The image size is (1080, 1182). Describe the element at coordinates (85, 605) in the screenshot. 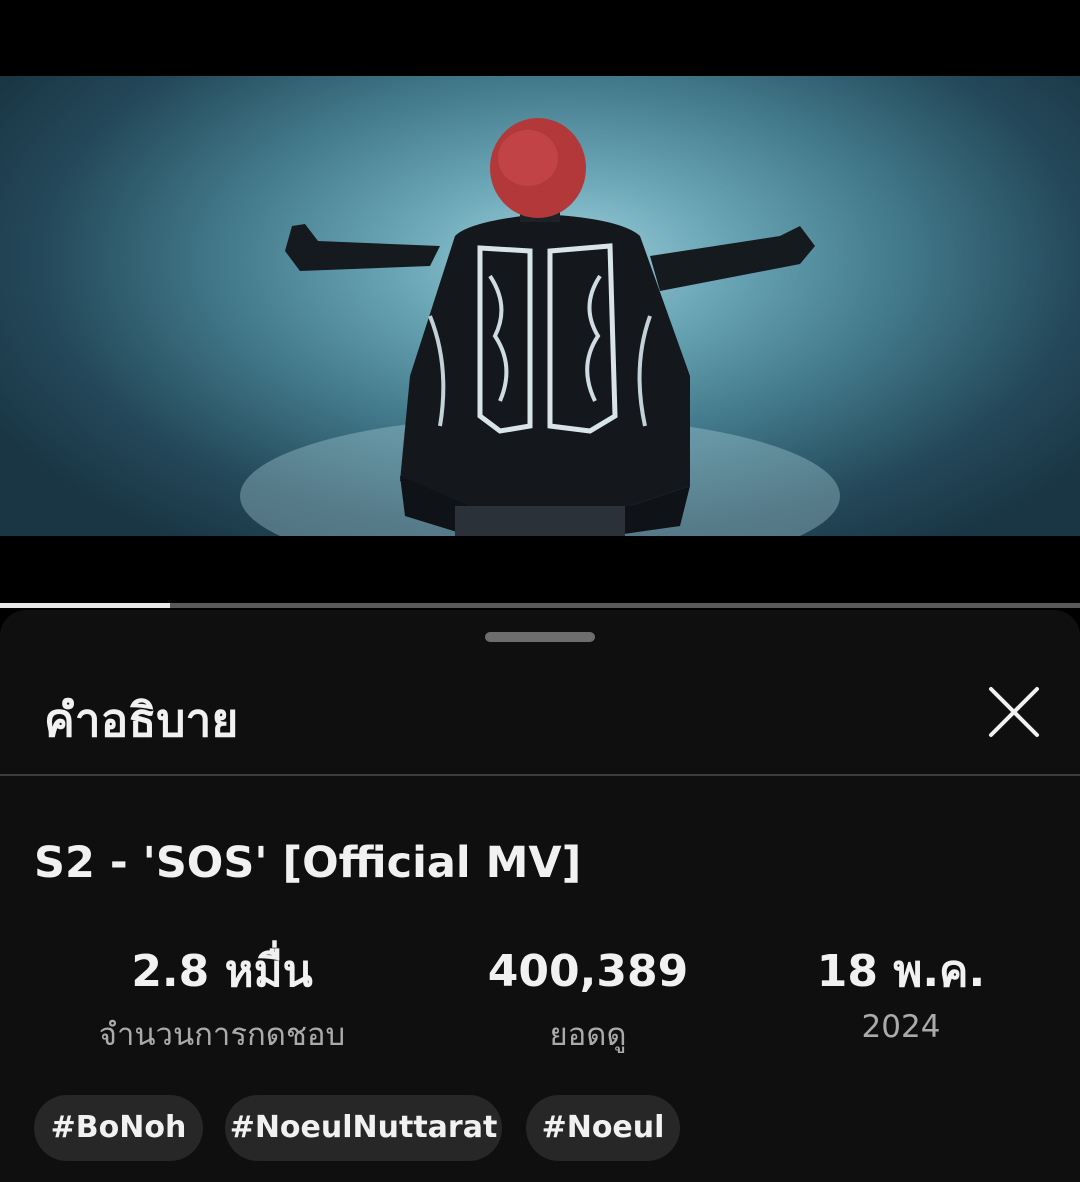

I see `video-progress-fill` at that location.